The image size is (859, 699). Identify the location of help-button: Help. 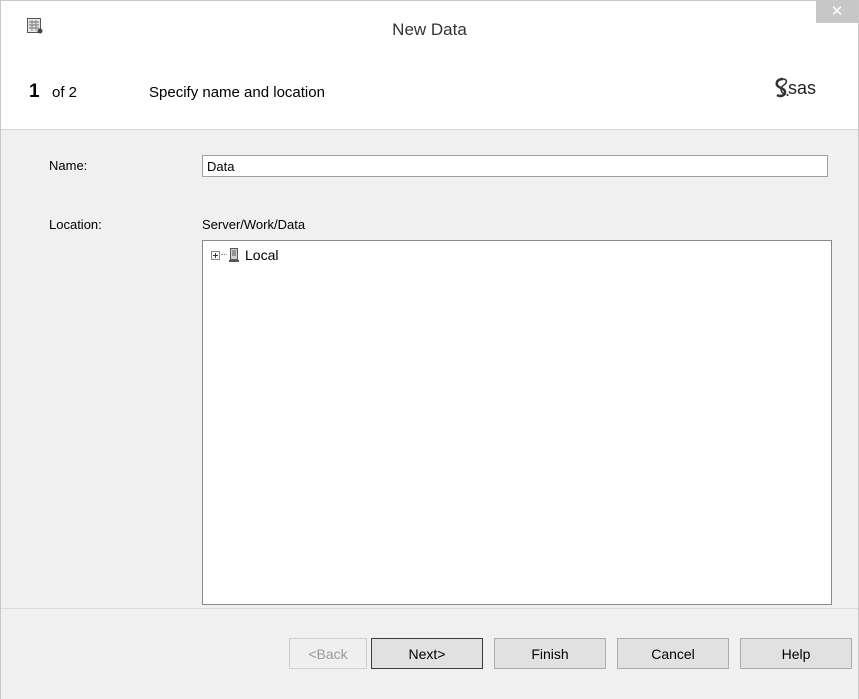
(796, 653).